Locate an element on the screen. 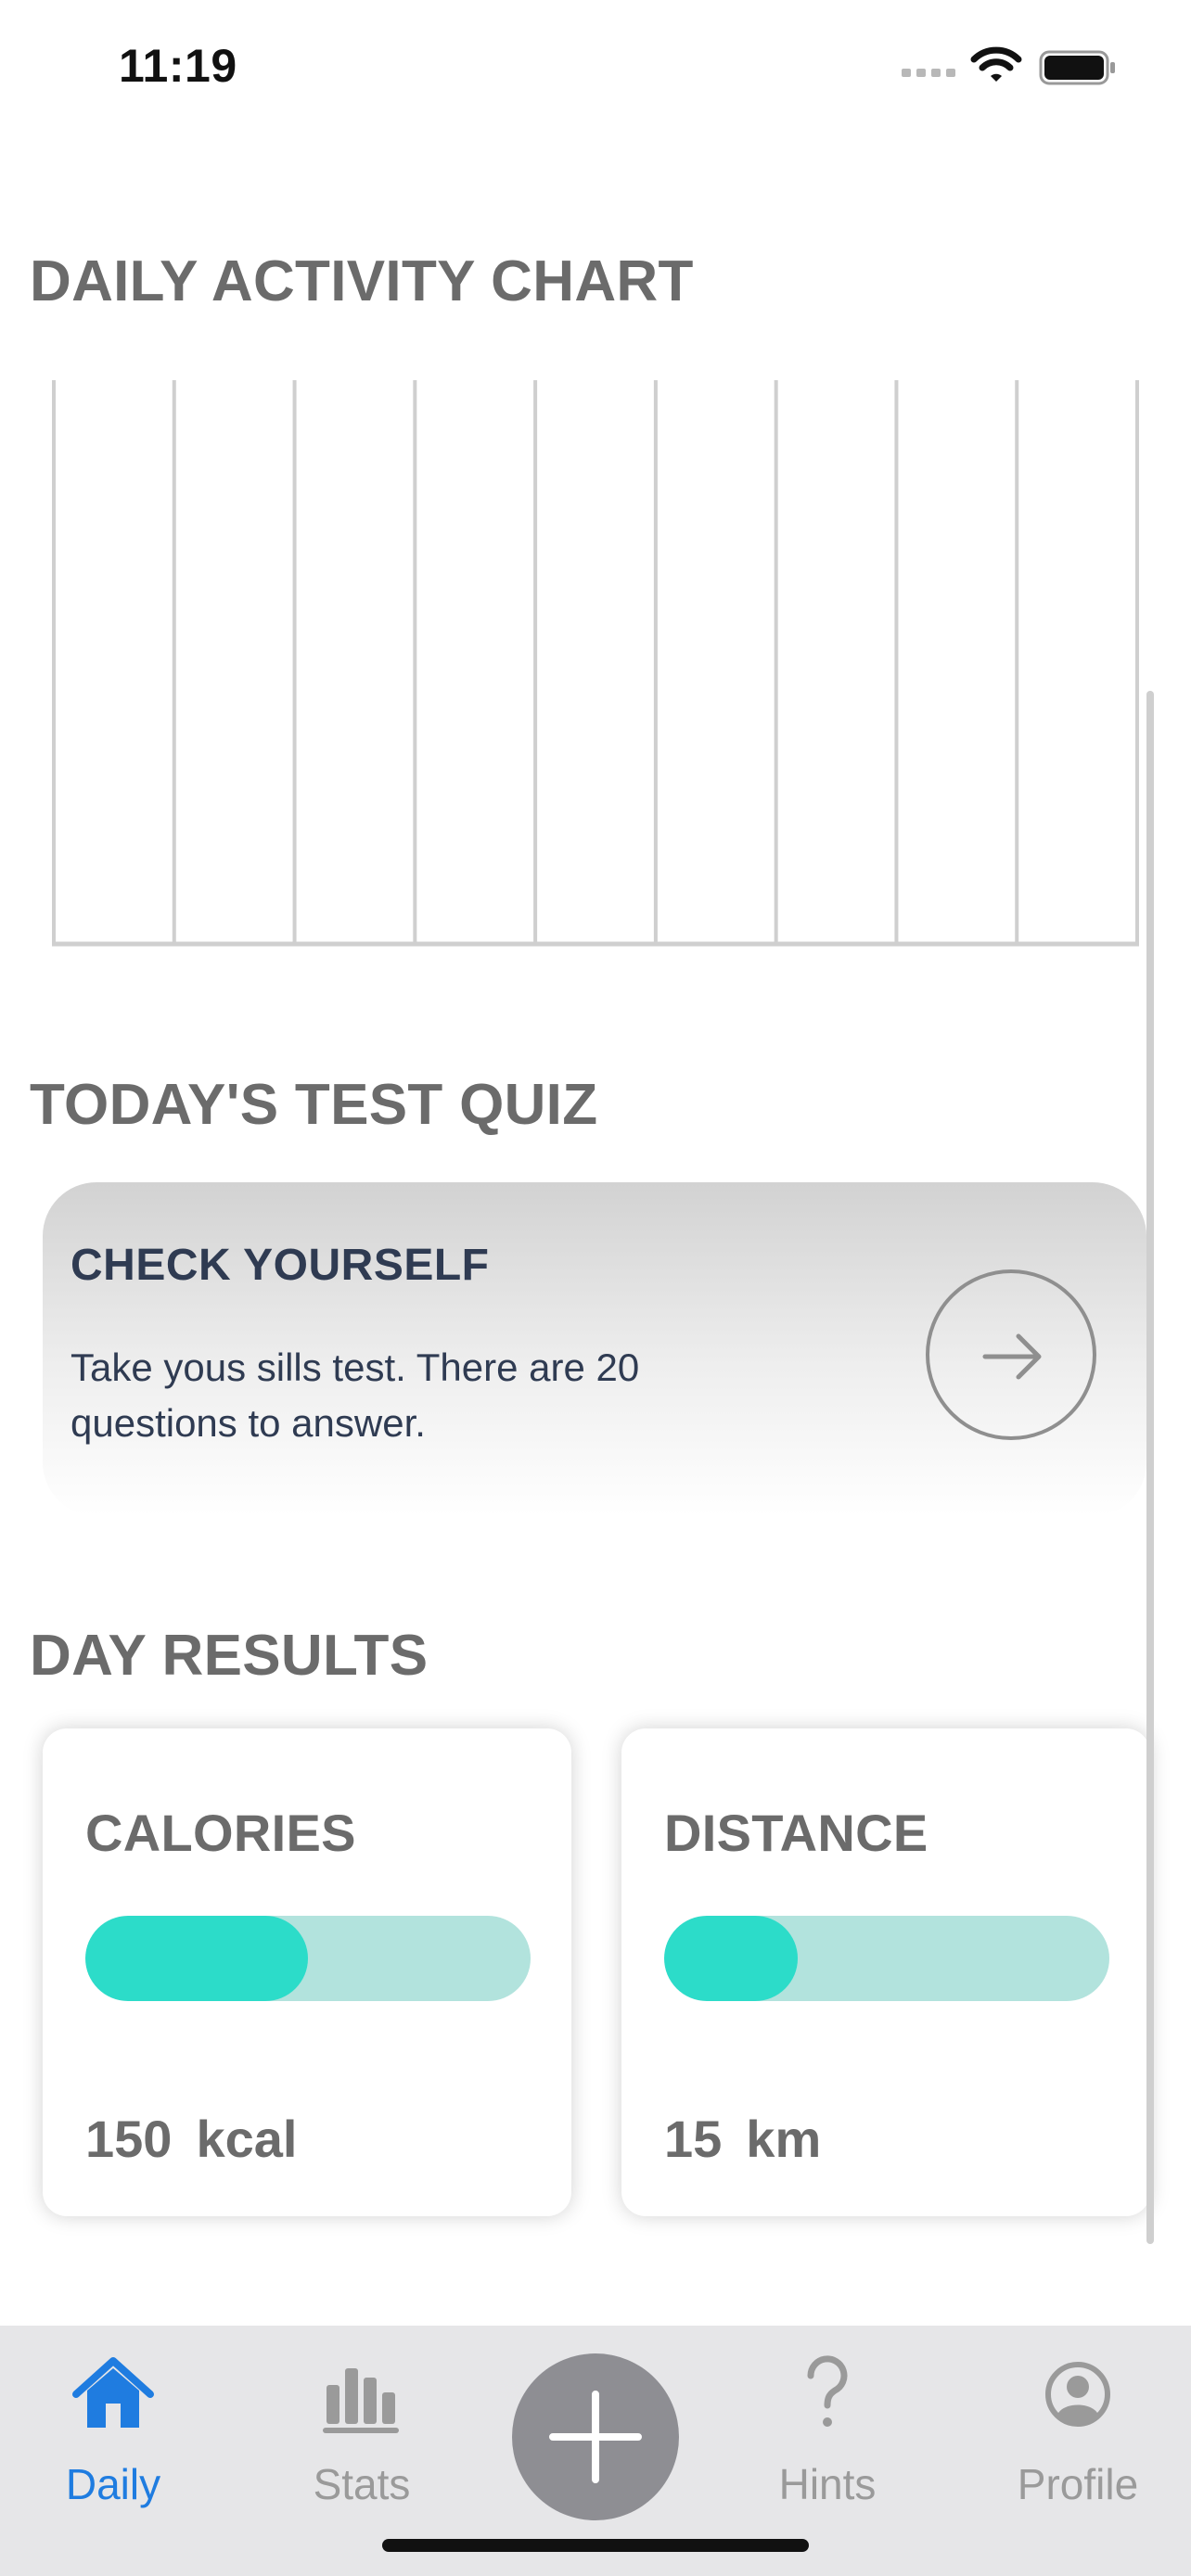  distance-progress-bar is located at coordinates (886, 1958).